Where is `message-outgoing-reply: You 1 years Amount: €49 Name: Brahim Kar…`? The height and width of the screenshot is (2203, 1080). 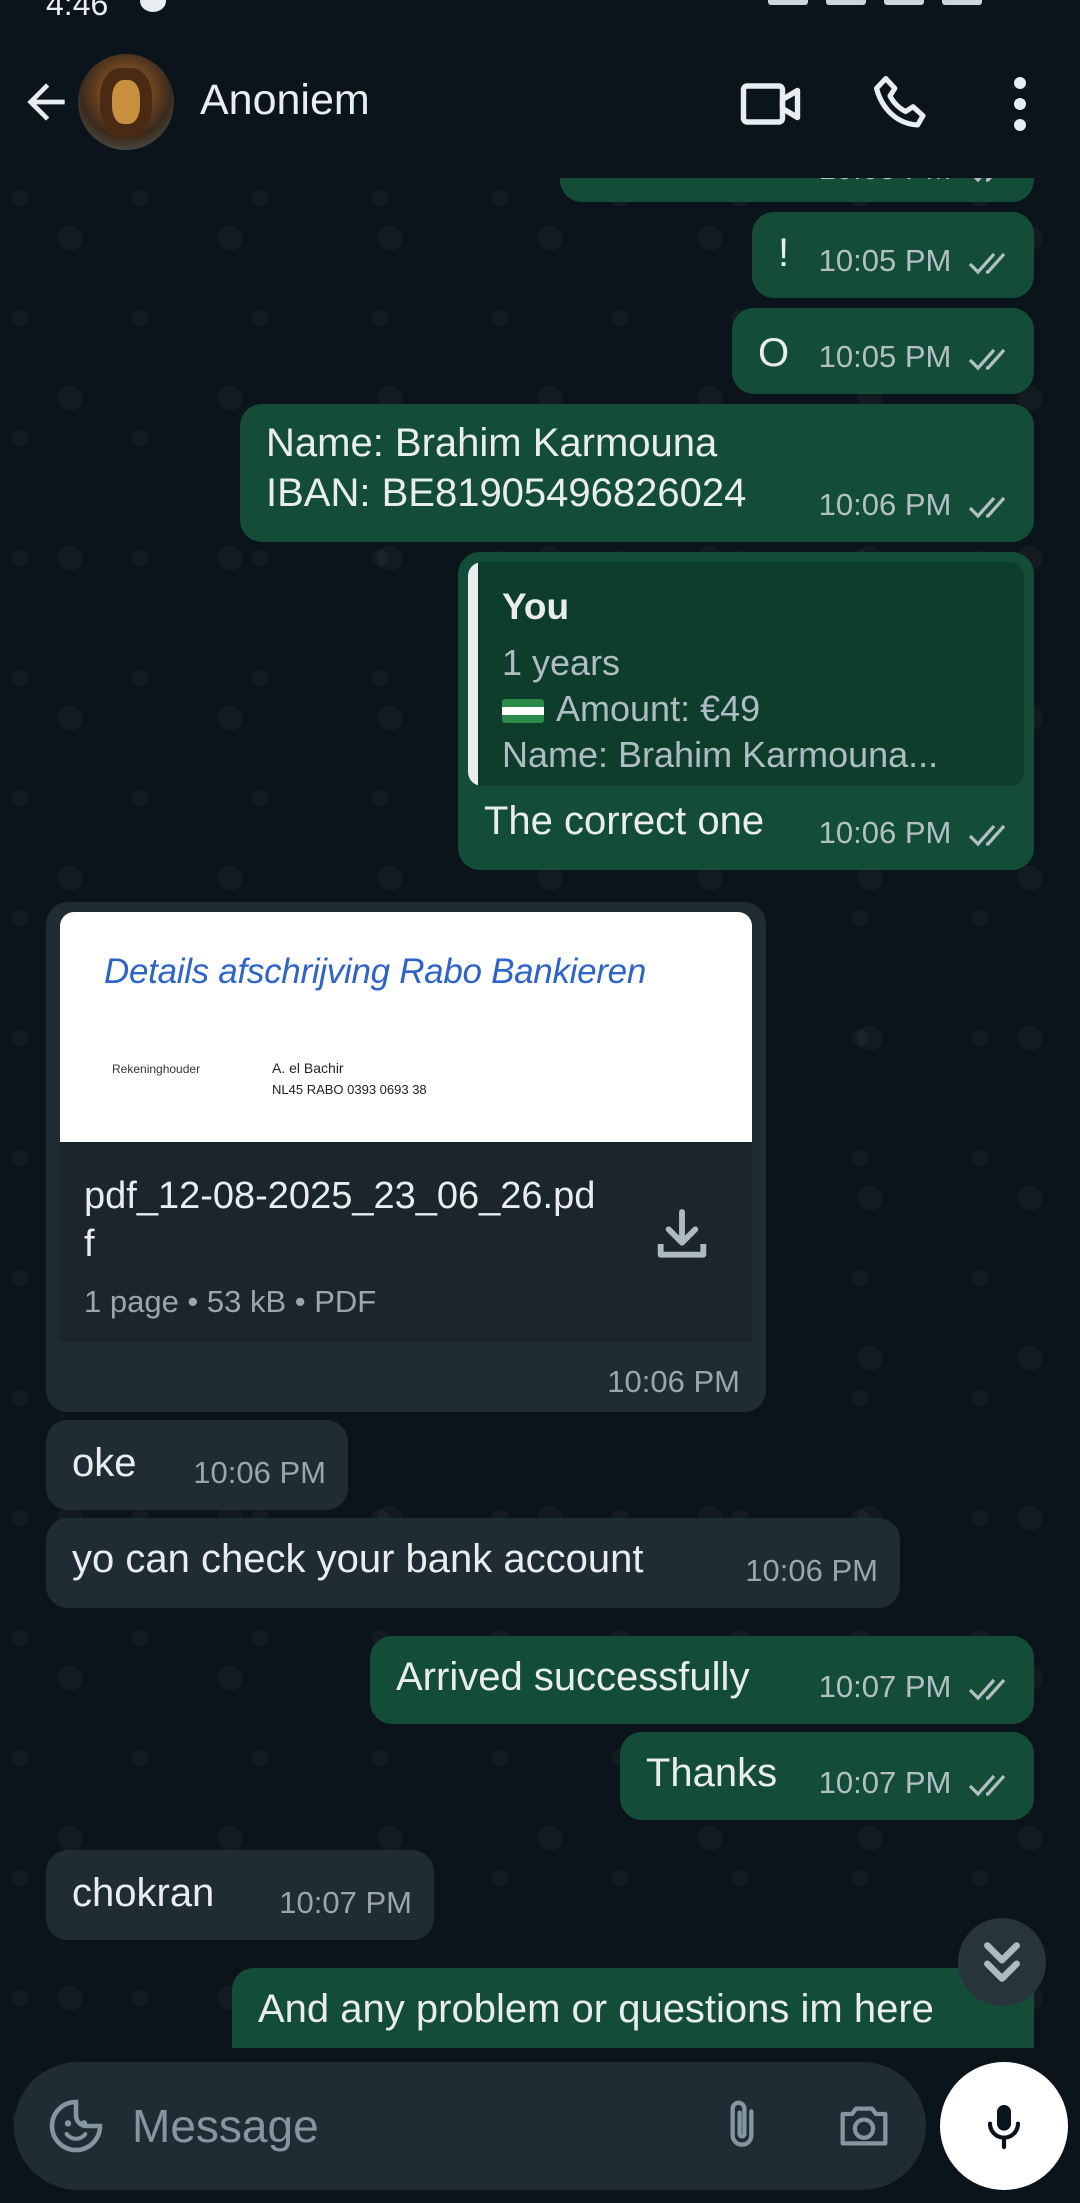 message-outgoing-reply: You 1 years Amount: €49 Name: Brahim Kar… is located at coordinates (746, 711).